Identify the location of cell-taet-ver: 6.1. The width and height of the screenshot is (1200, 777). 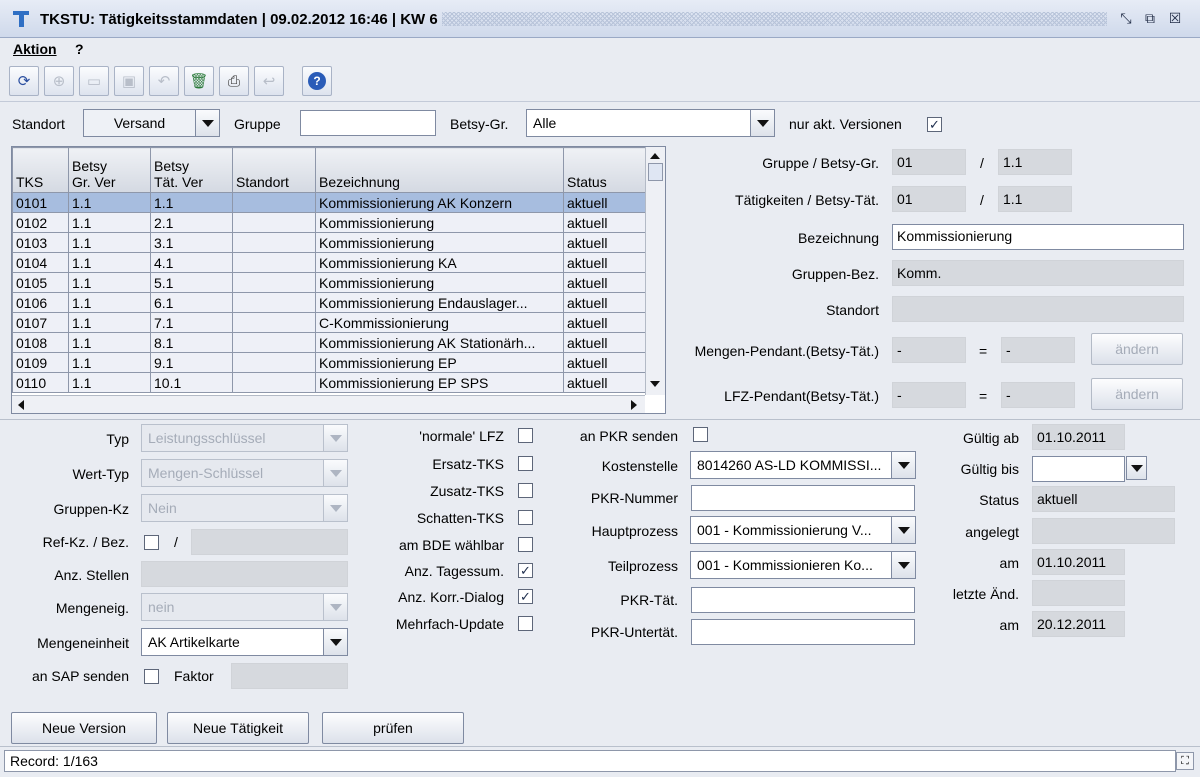
(191, 302).